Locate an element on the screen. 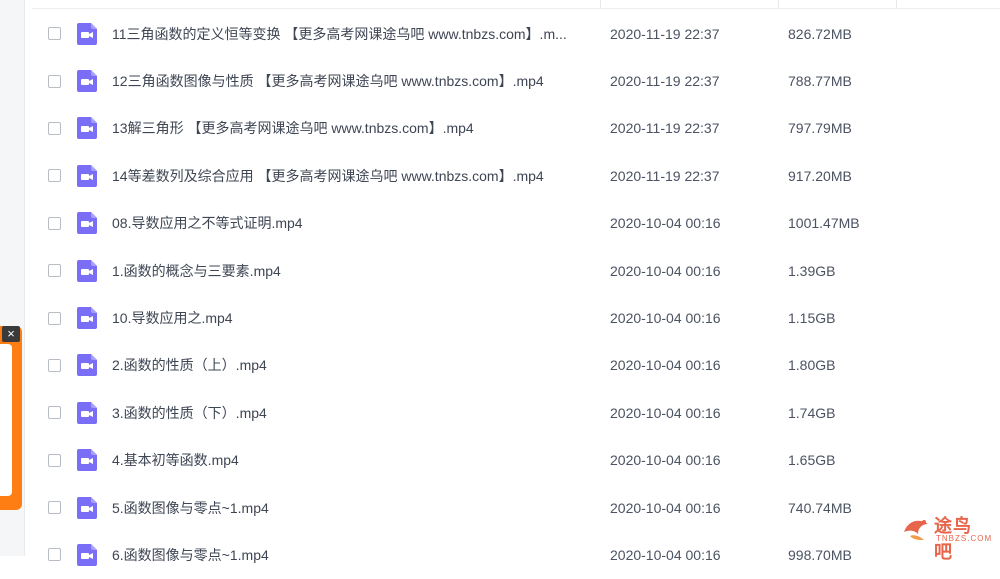  file-row: 2.函数的性质（上）.mp4 2020-10-04 00:16 1.80GB is located at coordinates (516, 365).